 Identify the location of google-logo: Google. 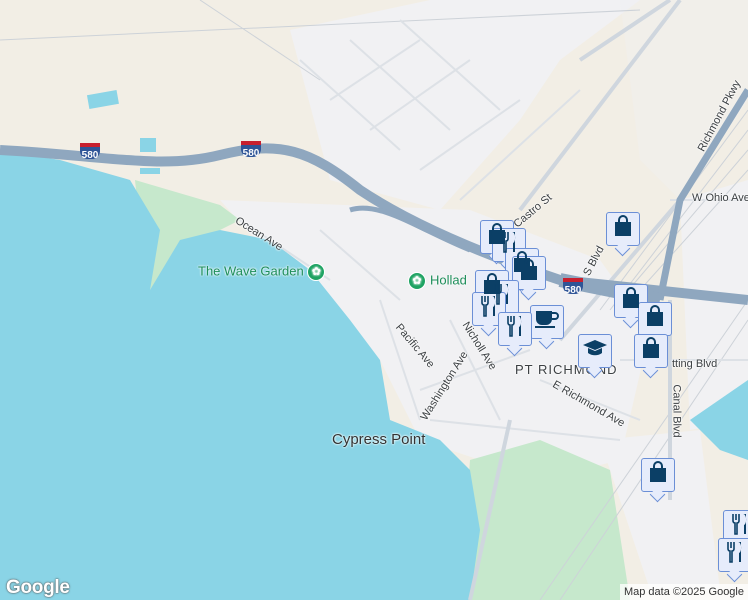
(38, 587).